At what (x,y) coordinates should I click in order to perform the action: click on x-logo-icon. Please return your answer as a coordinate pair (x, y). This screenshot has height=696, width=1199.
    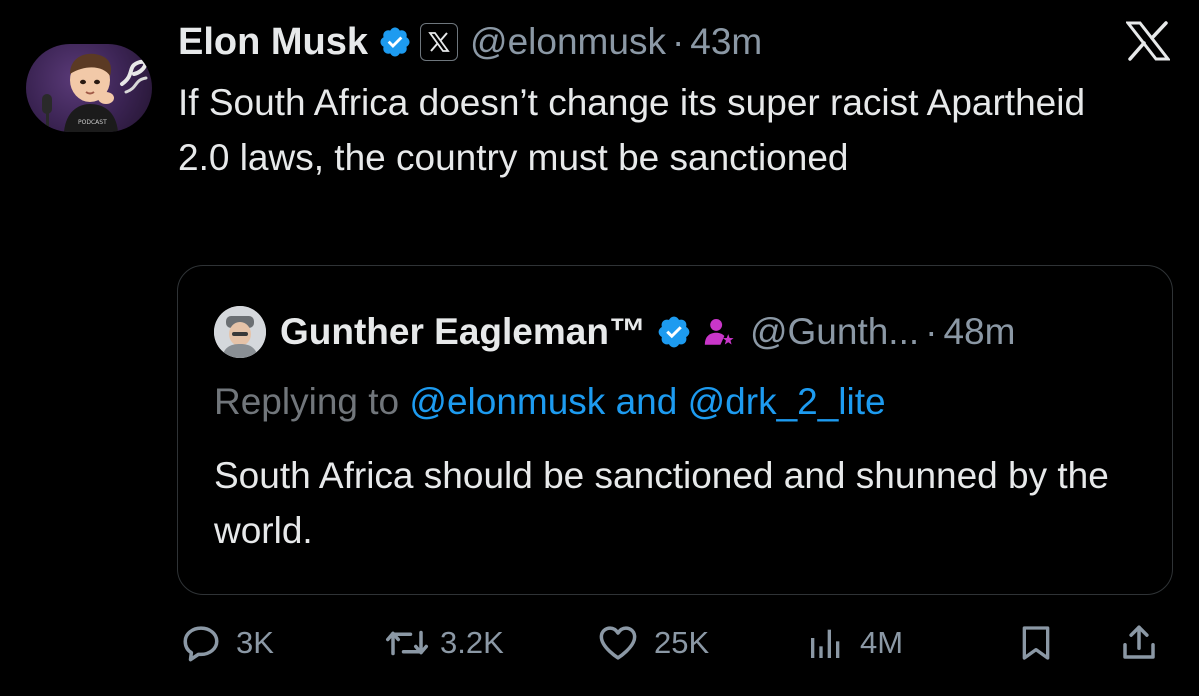
    Looking at the image, I should click on (1148, 41).